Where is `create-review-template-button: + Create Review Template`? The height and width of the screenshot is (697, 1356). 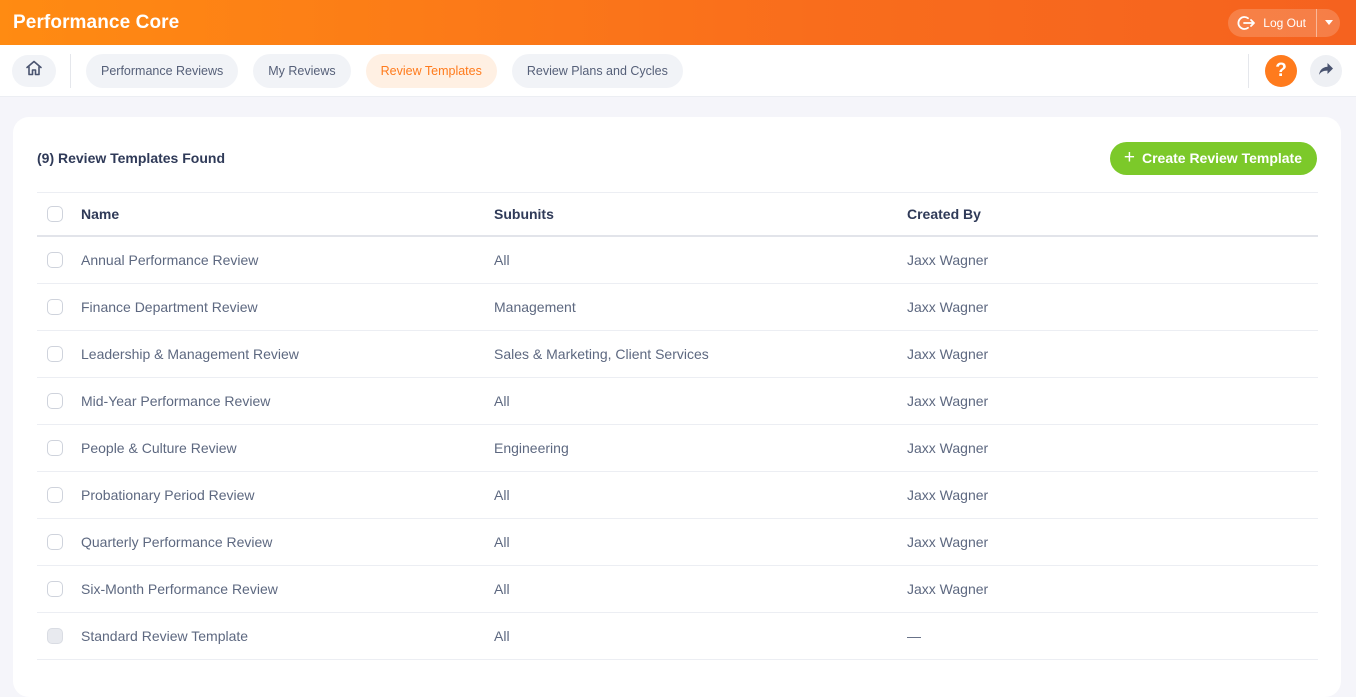 create-review-template-button: + Create Review Template is located at coordinates (1213, 158).